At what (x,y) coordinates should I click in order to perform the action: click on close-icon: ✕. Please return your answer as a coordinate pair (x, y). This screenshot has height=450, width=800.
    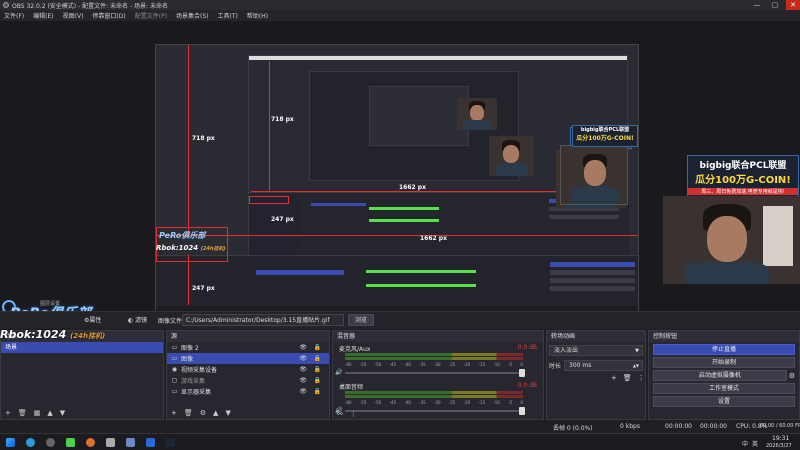
    Looking at the image, I should click on (793, 5).